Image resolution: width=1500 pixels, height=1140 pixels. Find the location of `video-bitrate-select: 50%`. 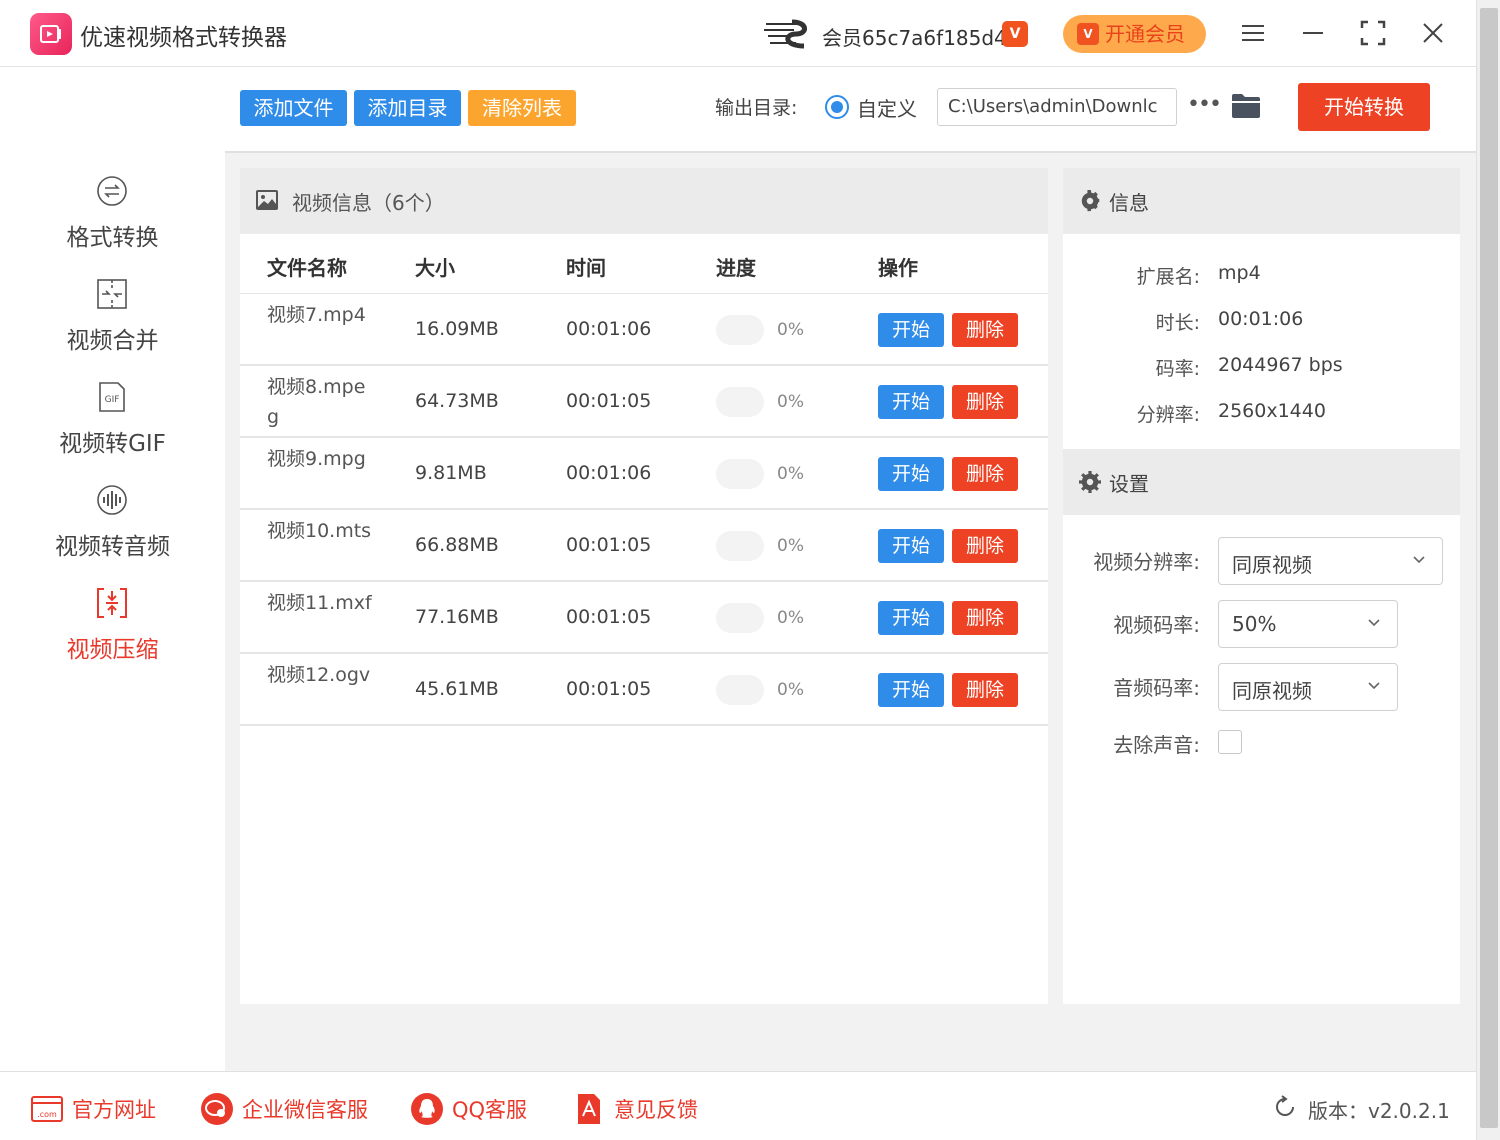

video-bitrate-select: 50% is located at coordinates (1308, 624).